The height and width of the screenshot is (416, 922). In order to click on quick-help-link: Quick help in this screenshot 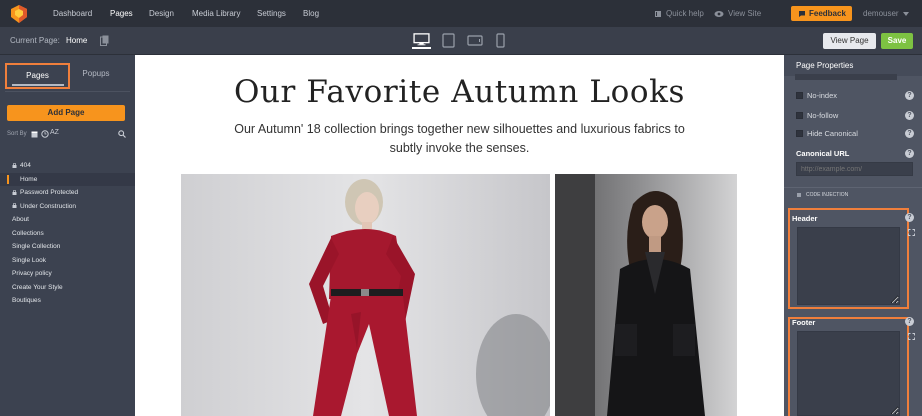, I will do `click(679, 13)`.